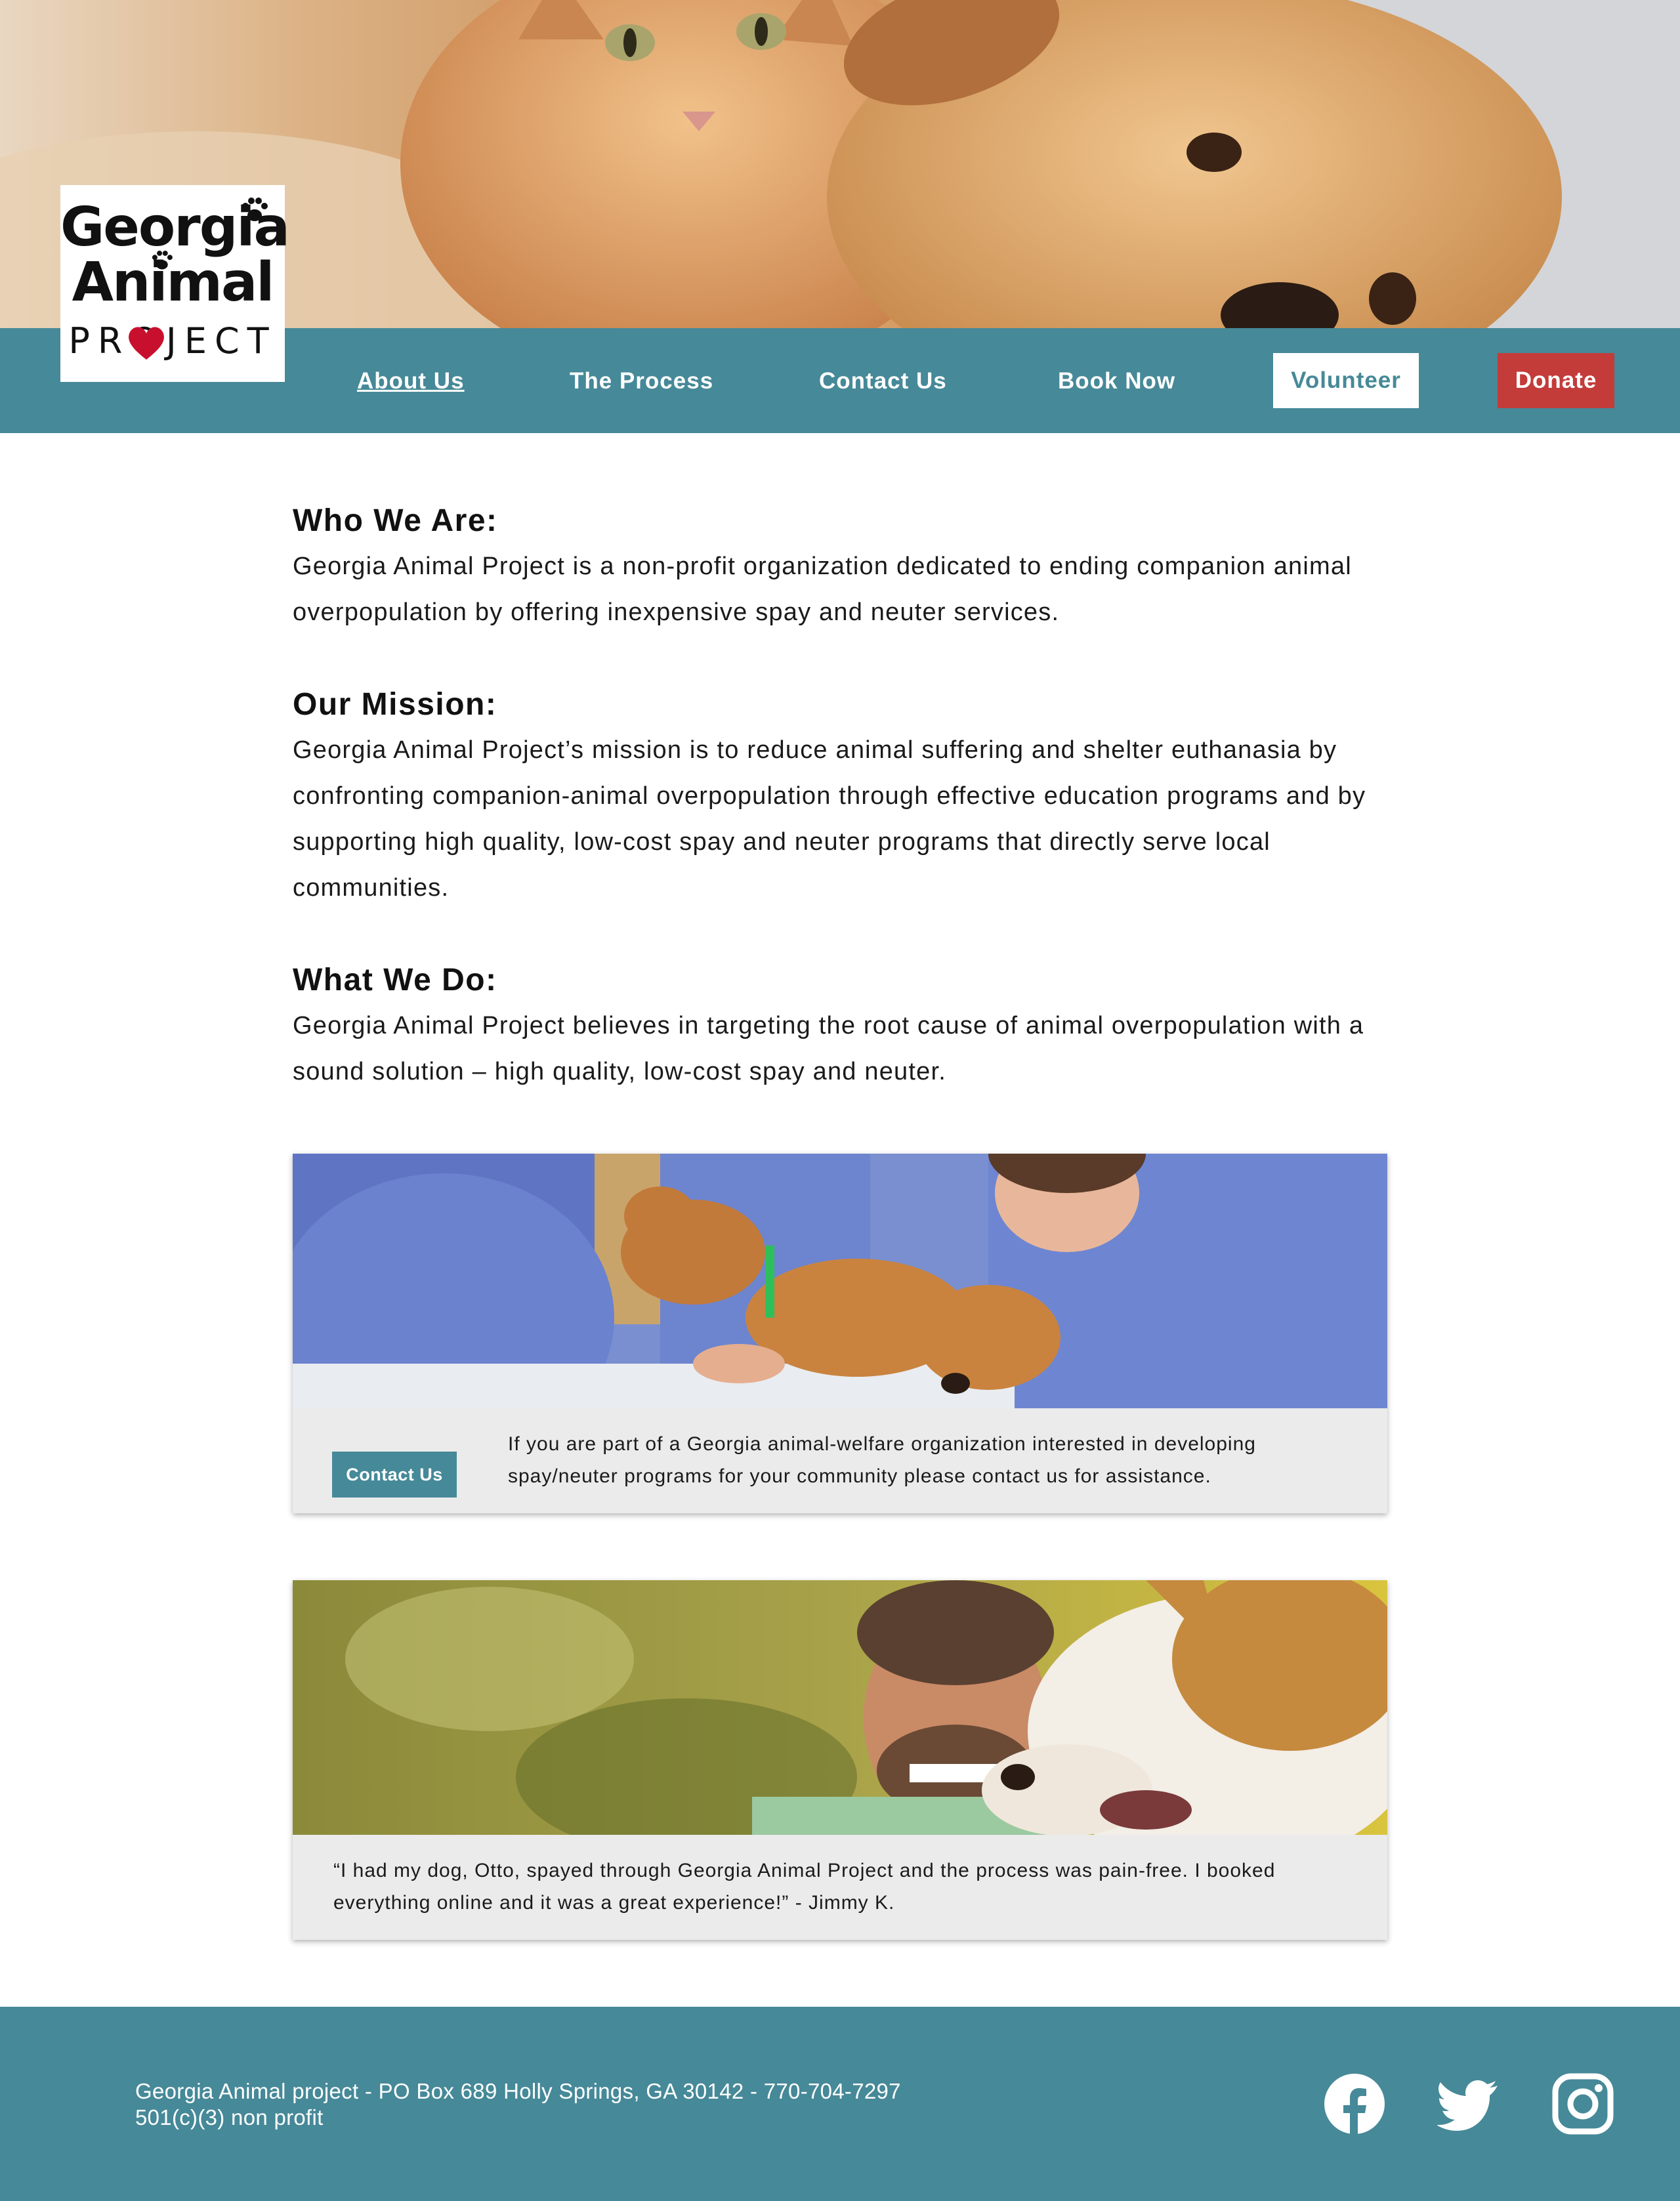 This screenshot has width=1680, height=2201. I want to click on paw-print-small-icon, so click(162, 260).